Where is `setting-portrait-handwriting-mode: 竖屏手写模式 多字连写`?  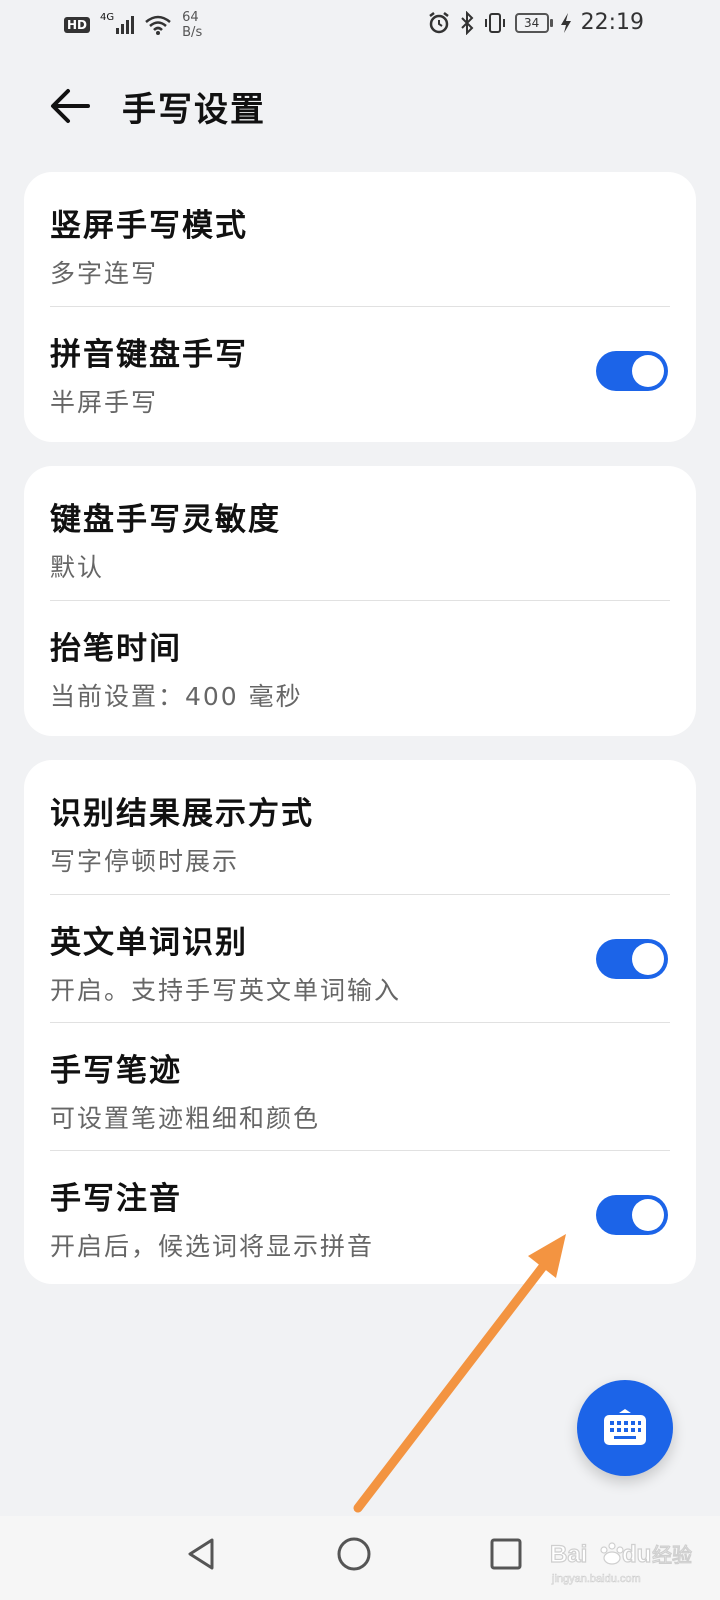 setting-portrait-handwriting-mode: 竖屏手写模式 多字连写 is located at coordinates (360, 239).